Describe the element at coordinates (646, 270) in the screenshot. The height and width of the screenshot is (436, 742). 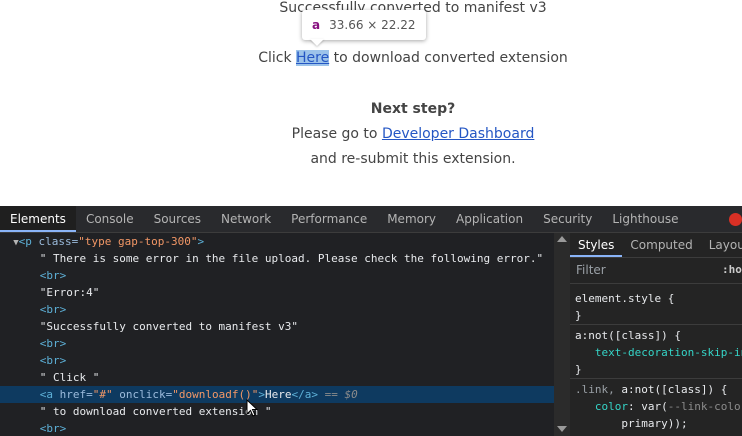
I see `styles-filter-input` at that location.